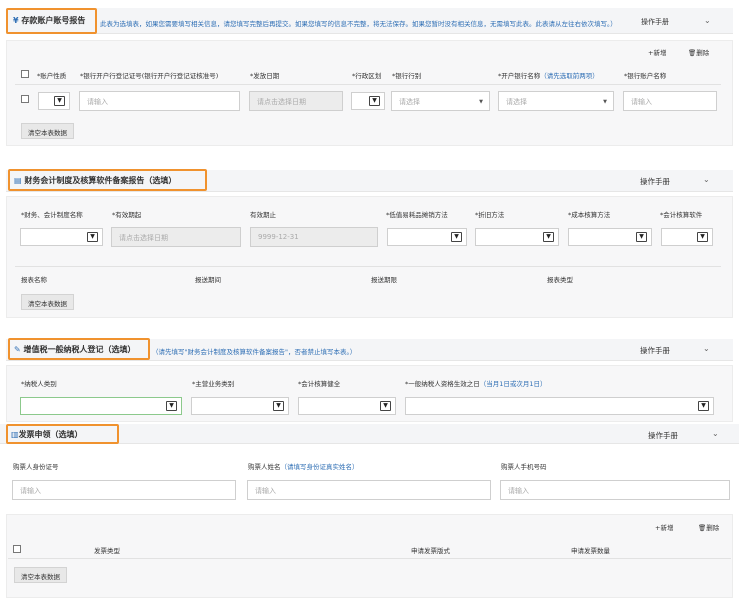 The image size is (739, 604). Describe the element at coordinates (569, 76) in the screenshot. I see `col-bank-name-hint: （请先选取前两项）` at that location.